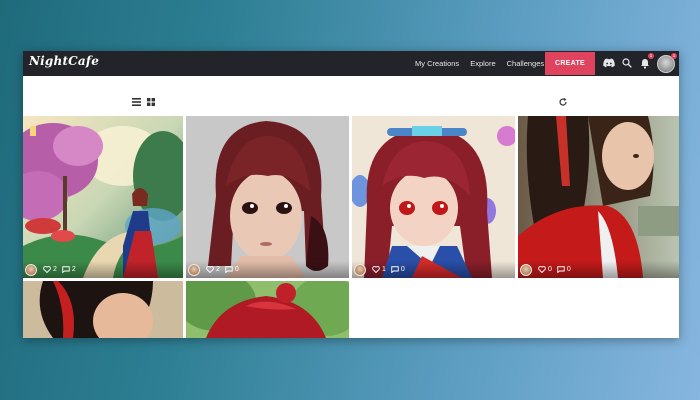 Image resolution: width=700 pixels, height=400 pixels. Describe the element at coordinates (526, 63) in the screenshot. I see `nav-challenges: Challenges` at that location.